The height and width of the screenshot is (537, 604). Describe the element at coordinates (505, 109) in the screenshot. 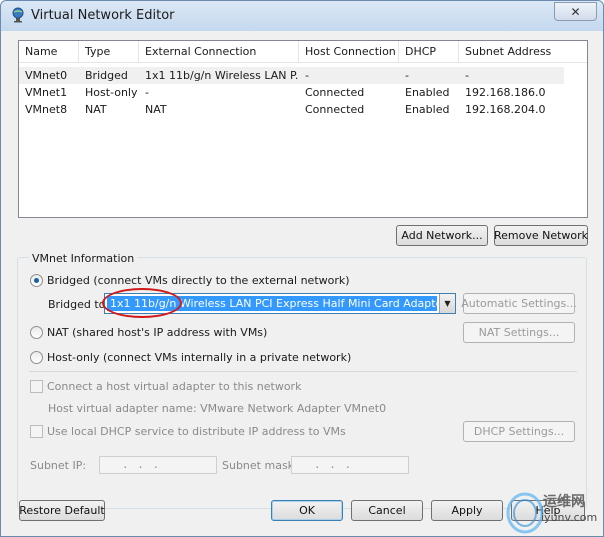

I see `cell-subnet-address: 192.168.204.0` at that location.